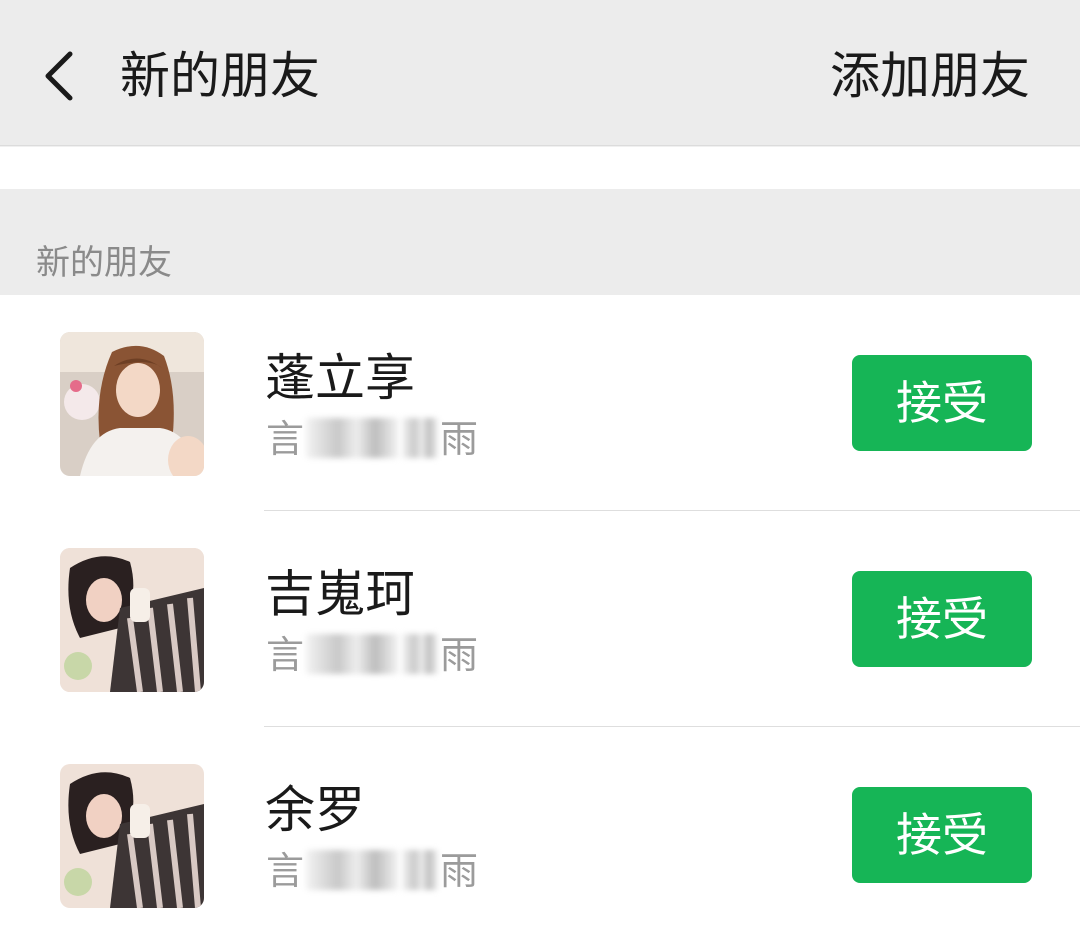 The height and width of the screenshot is (939, 1080). Describe the element at coordinates (340, 378) in the screenshot. I see `friend-name: 蓬立享` at that location.